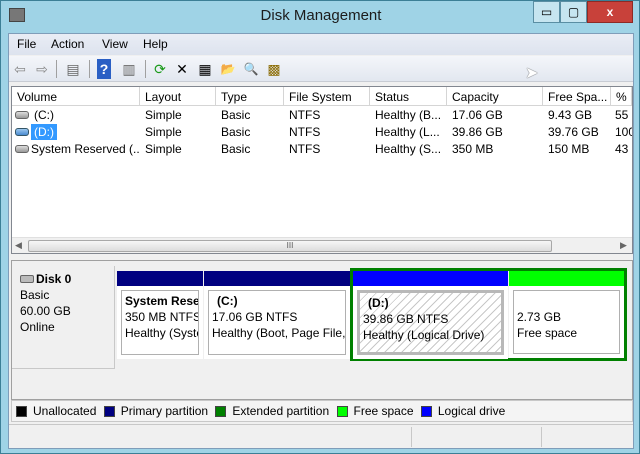  Describe the element at coordinates (546, 12) in the screenshot. I see `minimize-button: ▭` at that location.